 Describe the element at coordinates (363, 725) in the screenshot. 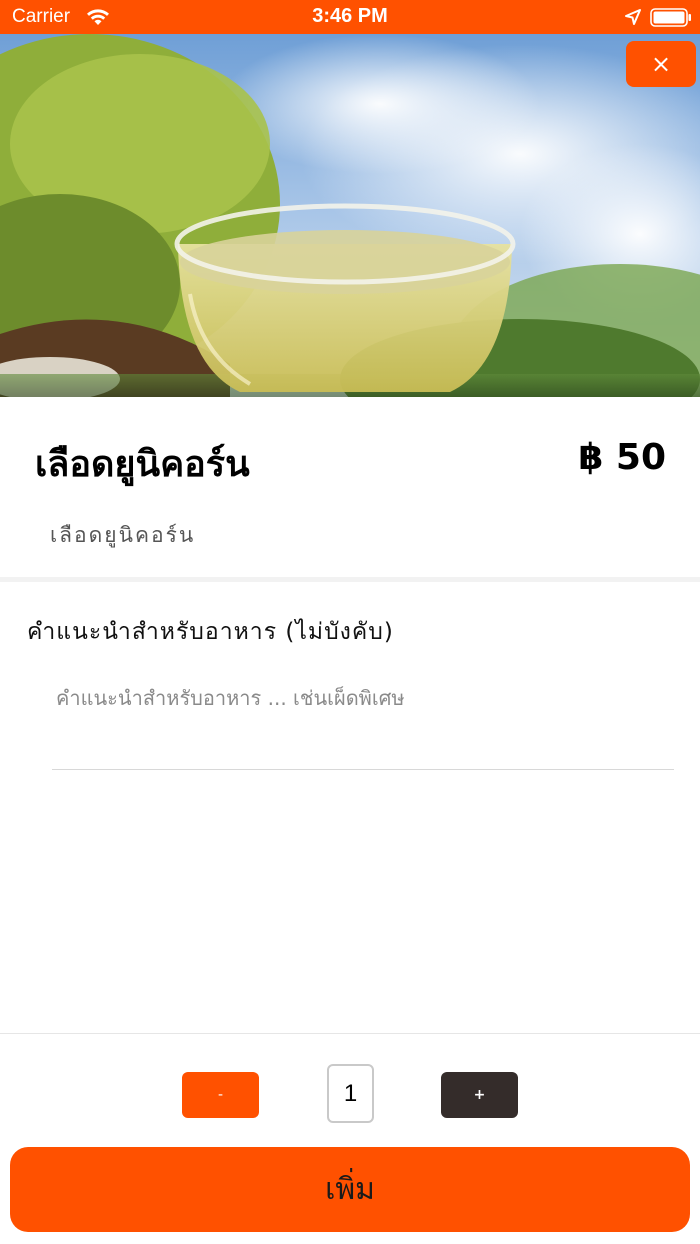

I see `note-input-container` at that location.